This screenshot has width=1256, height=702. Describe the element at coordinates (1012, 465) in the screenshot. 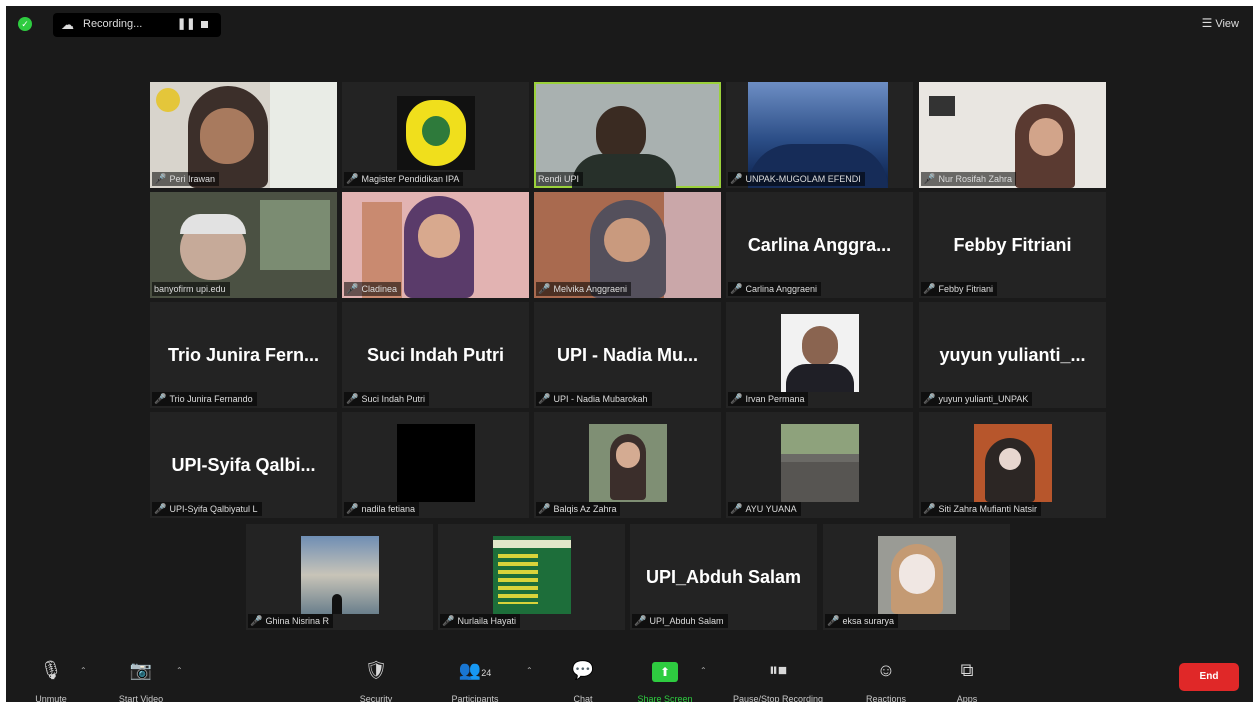

I see `participant-tile: 🎤 Siti Zahra Mufianti Natsir` at that location.